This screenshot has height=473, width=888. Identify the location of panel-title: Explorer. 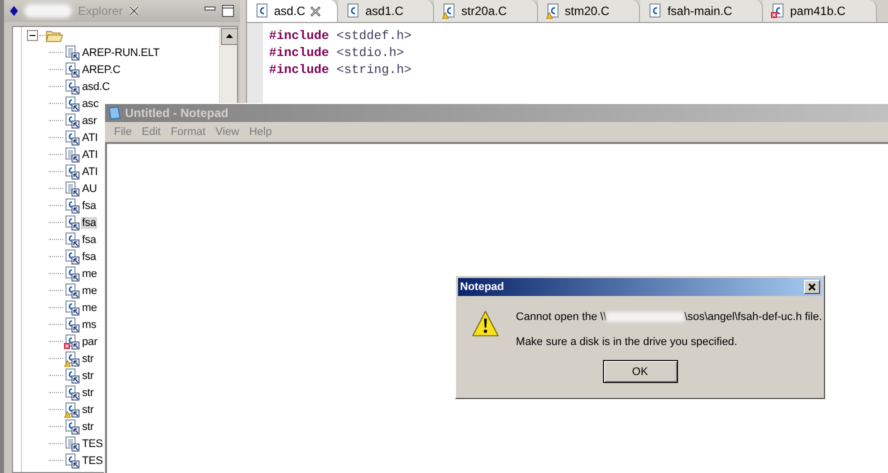
(100, 11).